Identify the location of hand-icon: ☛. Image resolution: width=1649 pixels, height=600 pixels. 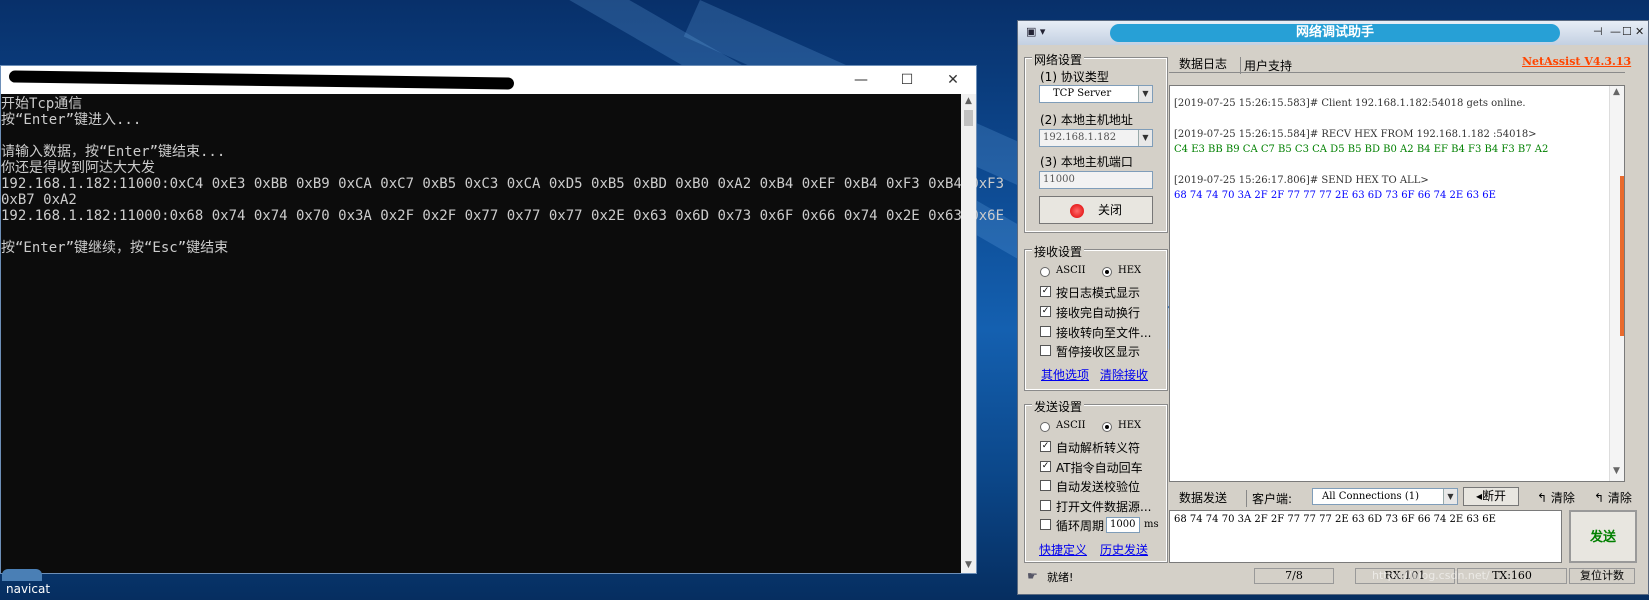
(1032, 576).